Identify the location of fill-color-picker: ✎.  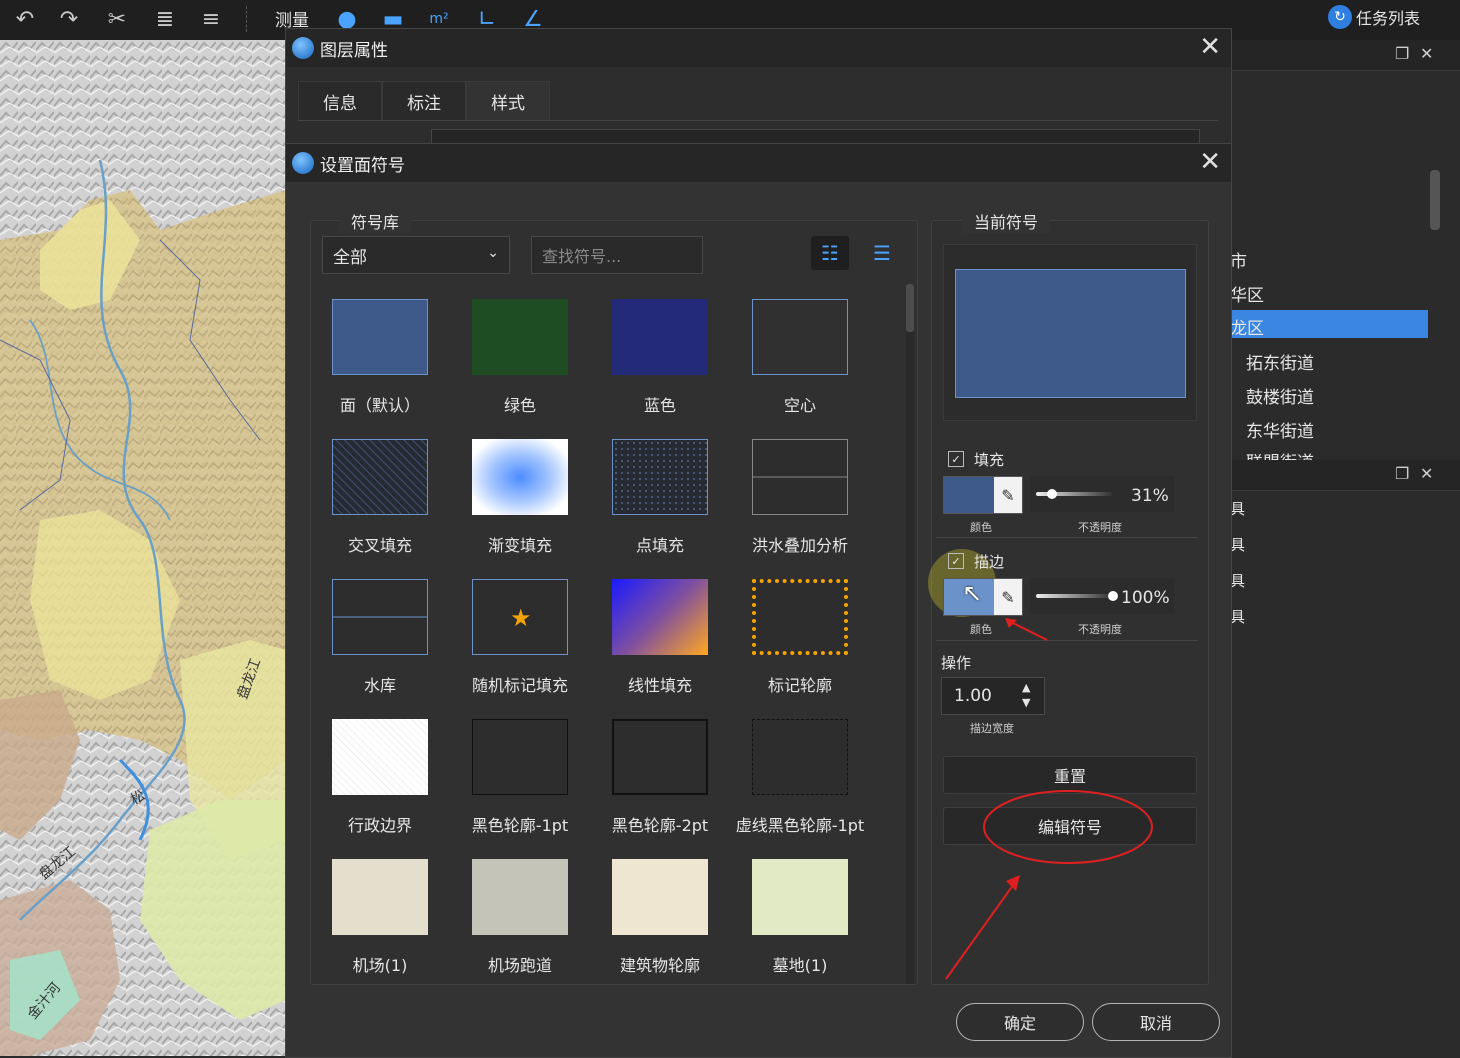
(983, 495).